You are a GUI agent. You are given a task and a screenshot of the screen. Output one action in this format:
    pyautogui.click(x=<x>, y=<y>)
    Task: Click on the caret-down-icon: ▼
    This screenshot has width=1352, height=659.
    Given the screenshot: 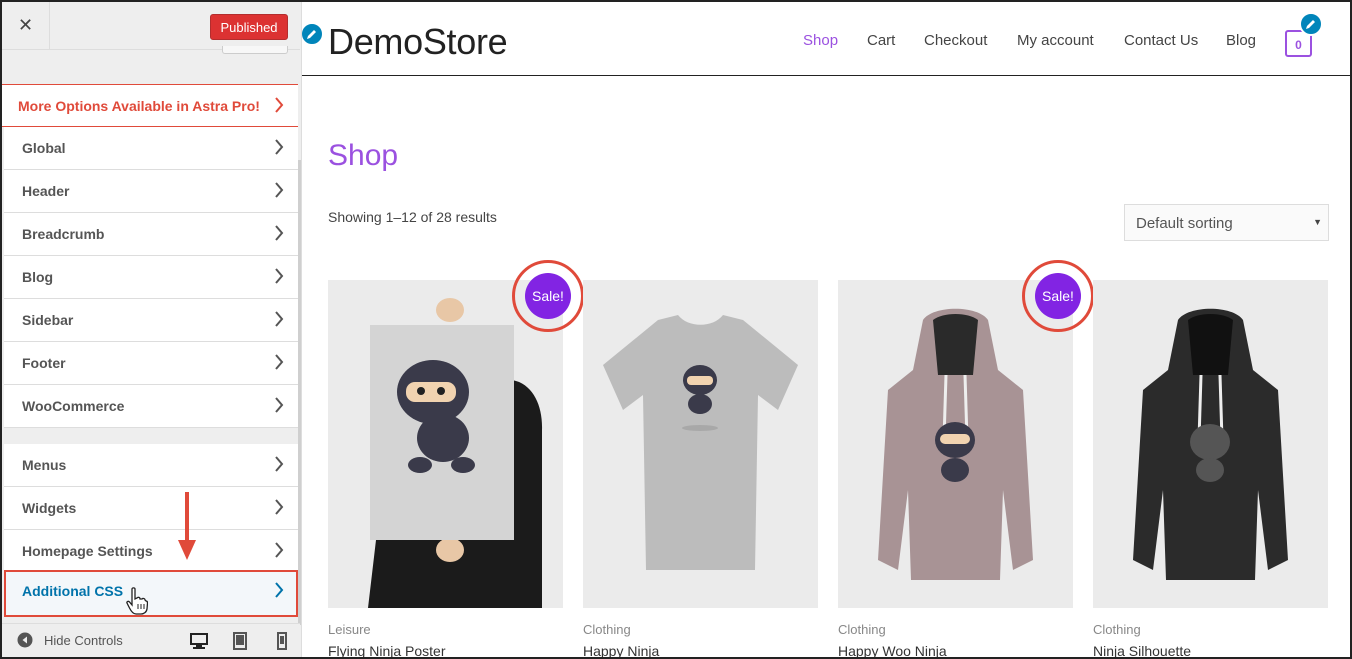 What is the action you would take?
    pyautogui.click(x=1317, y=222)
    